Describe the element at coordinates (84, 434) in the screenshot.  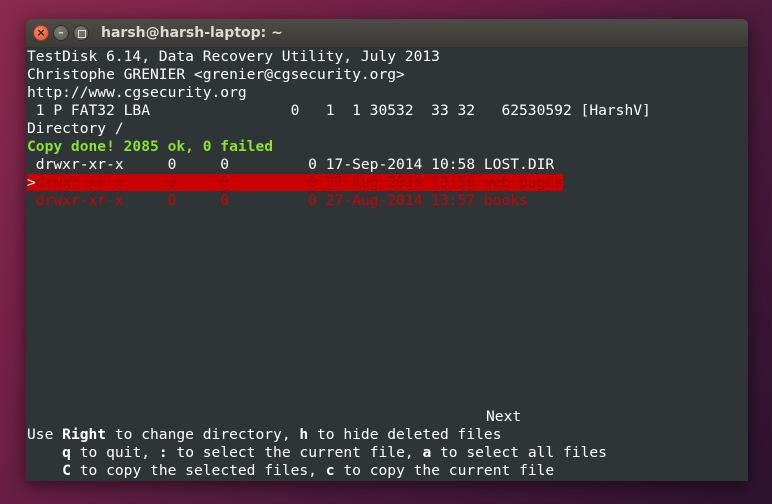
I see `key-right: Right` at that location.